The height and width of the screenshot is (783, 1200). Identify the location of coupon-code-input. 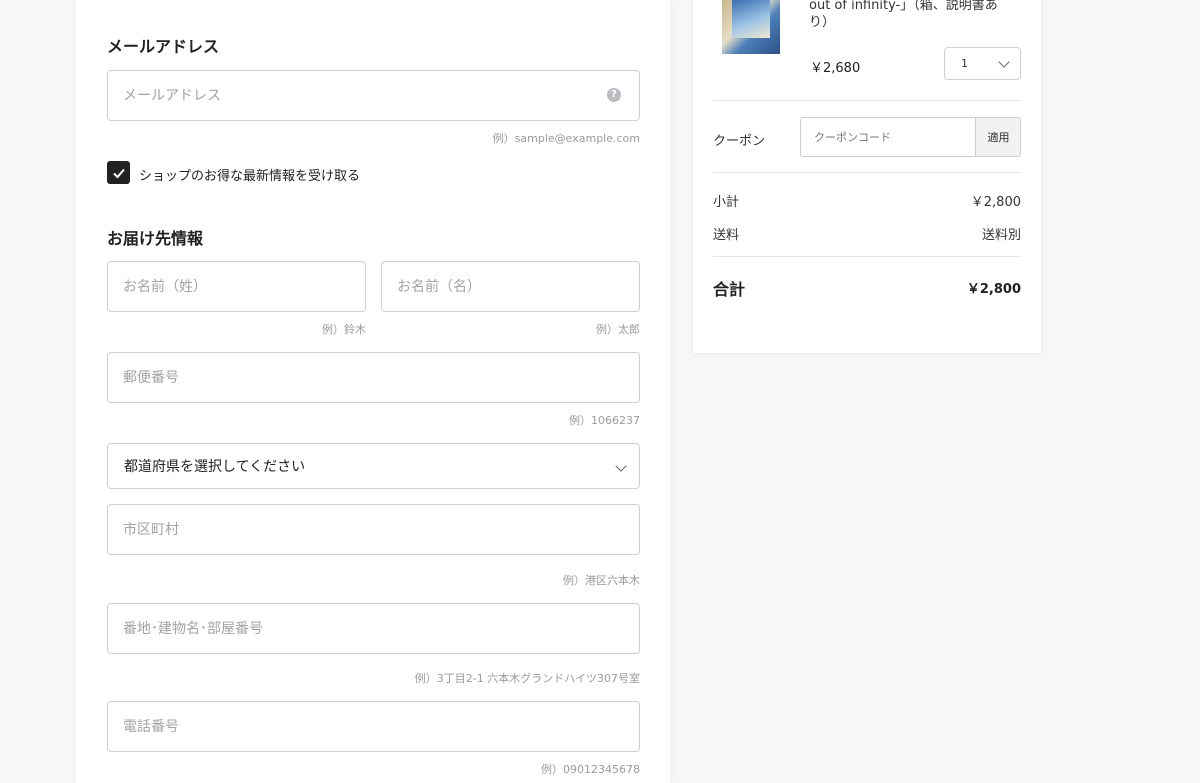
(888, 137).